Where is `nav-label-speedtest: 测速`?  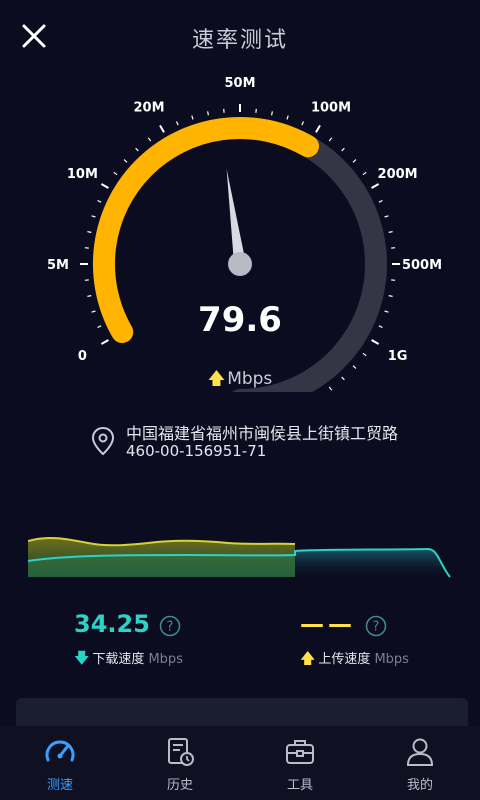 nav-label-speedtest: 测速 is located at coordinates (59, 785).